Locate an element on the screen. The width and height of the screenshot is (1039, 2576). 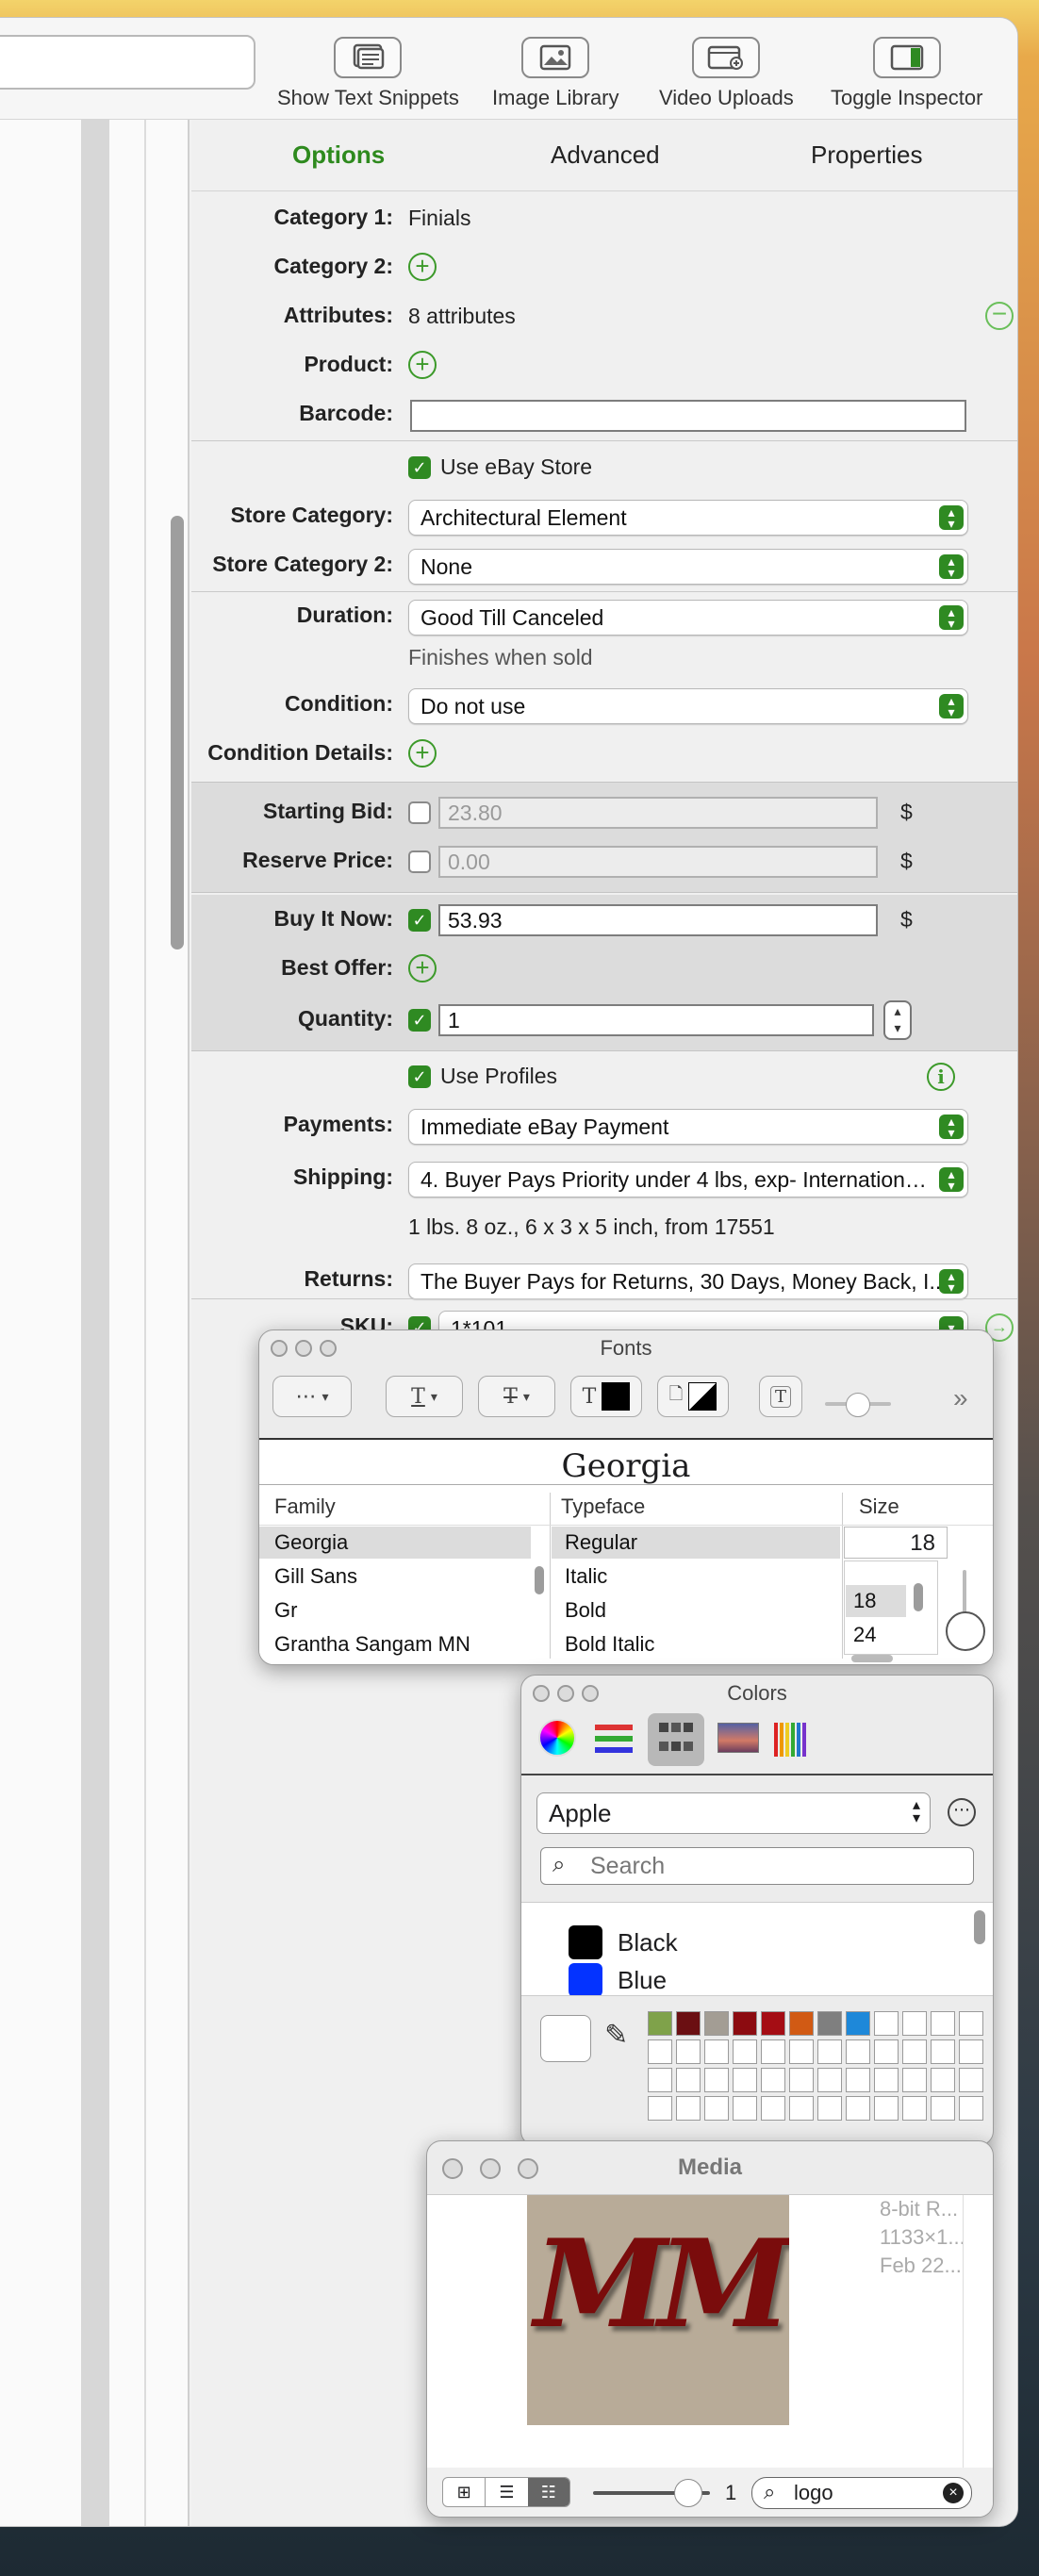
chevrons-right-icon: » is located at coordinates (961, 1398).